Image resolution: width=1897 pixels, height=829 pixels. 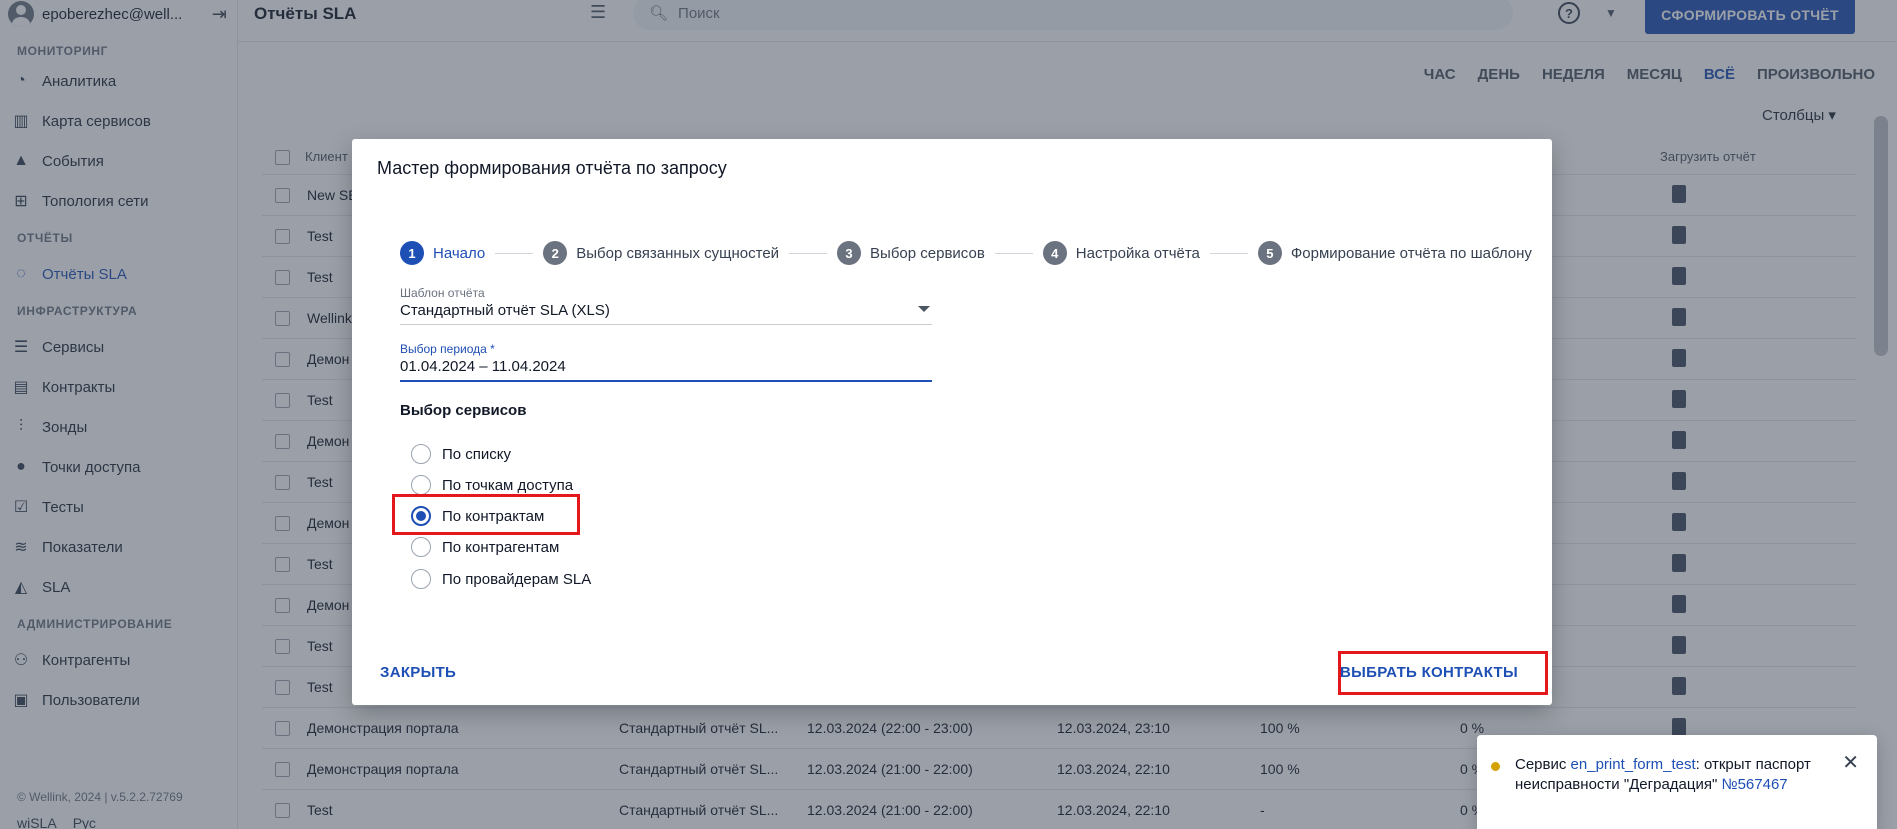 I want to click on step-start: 1 Начало, so click(x=442, y=253).